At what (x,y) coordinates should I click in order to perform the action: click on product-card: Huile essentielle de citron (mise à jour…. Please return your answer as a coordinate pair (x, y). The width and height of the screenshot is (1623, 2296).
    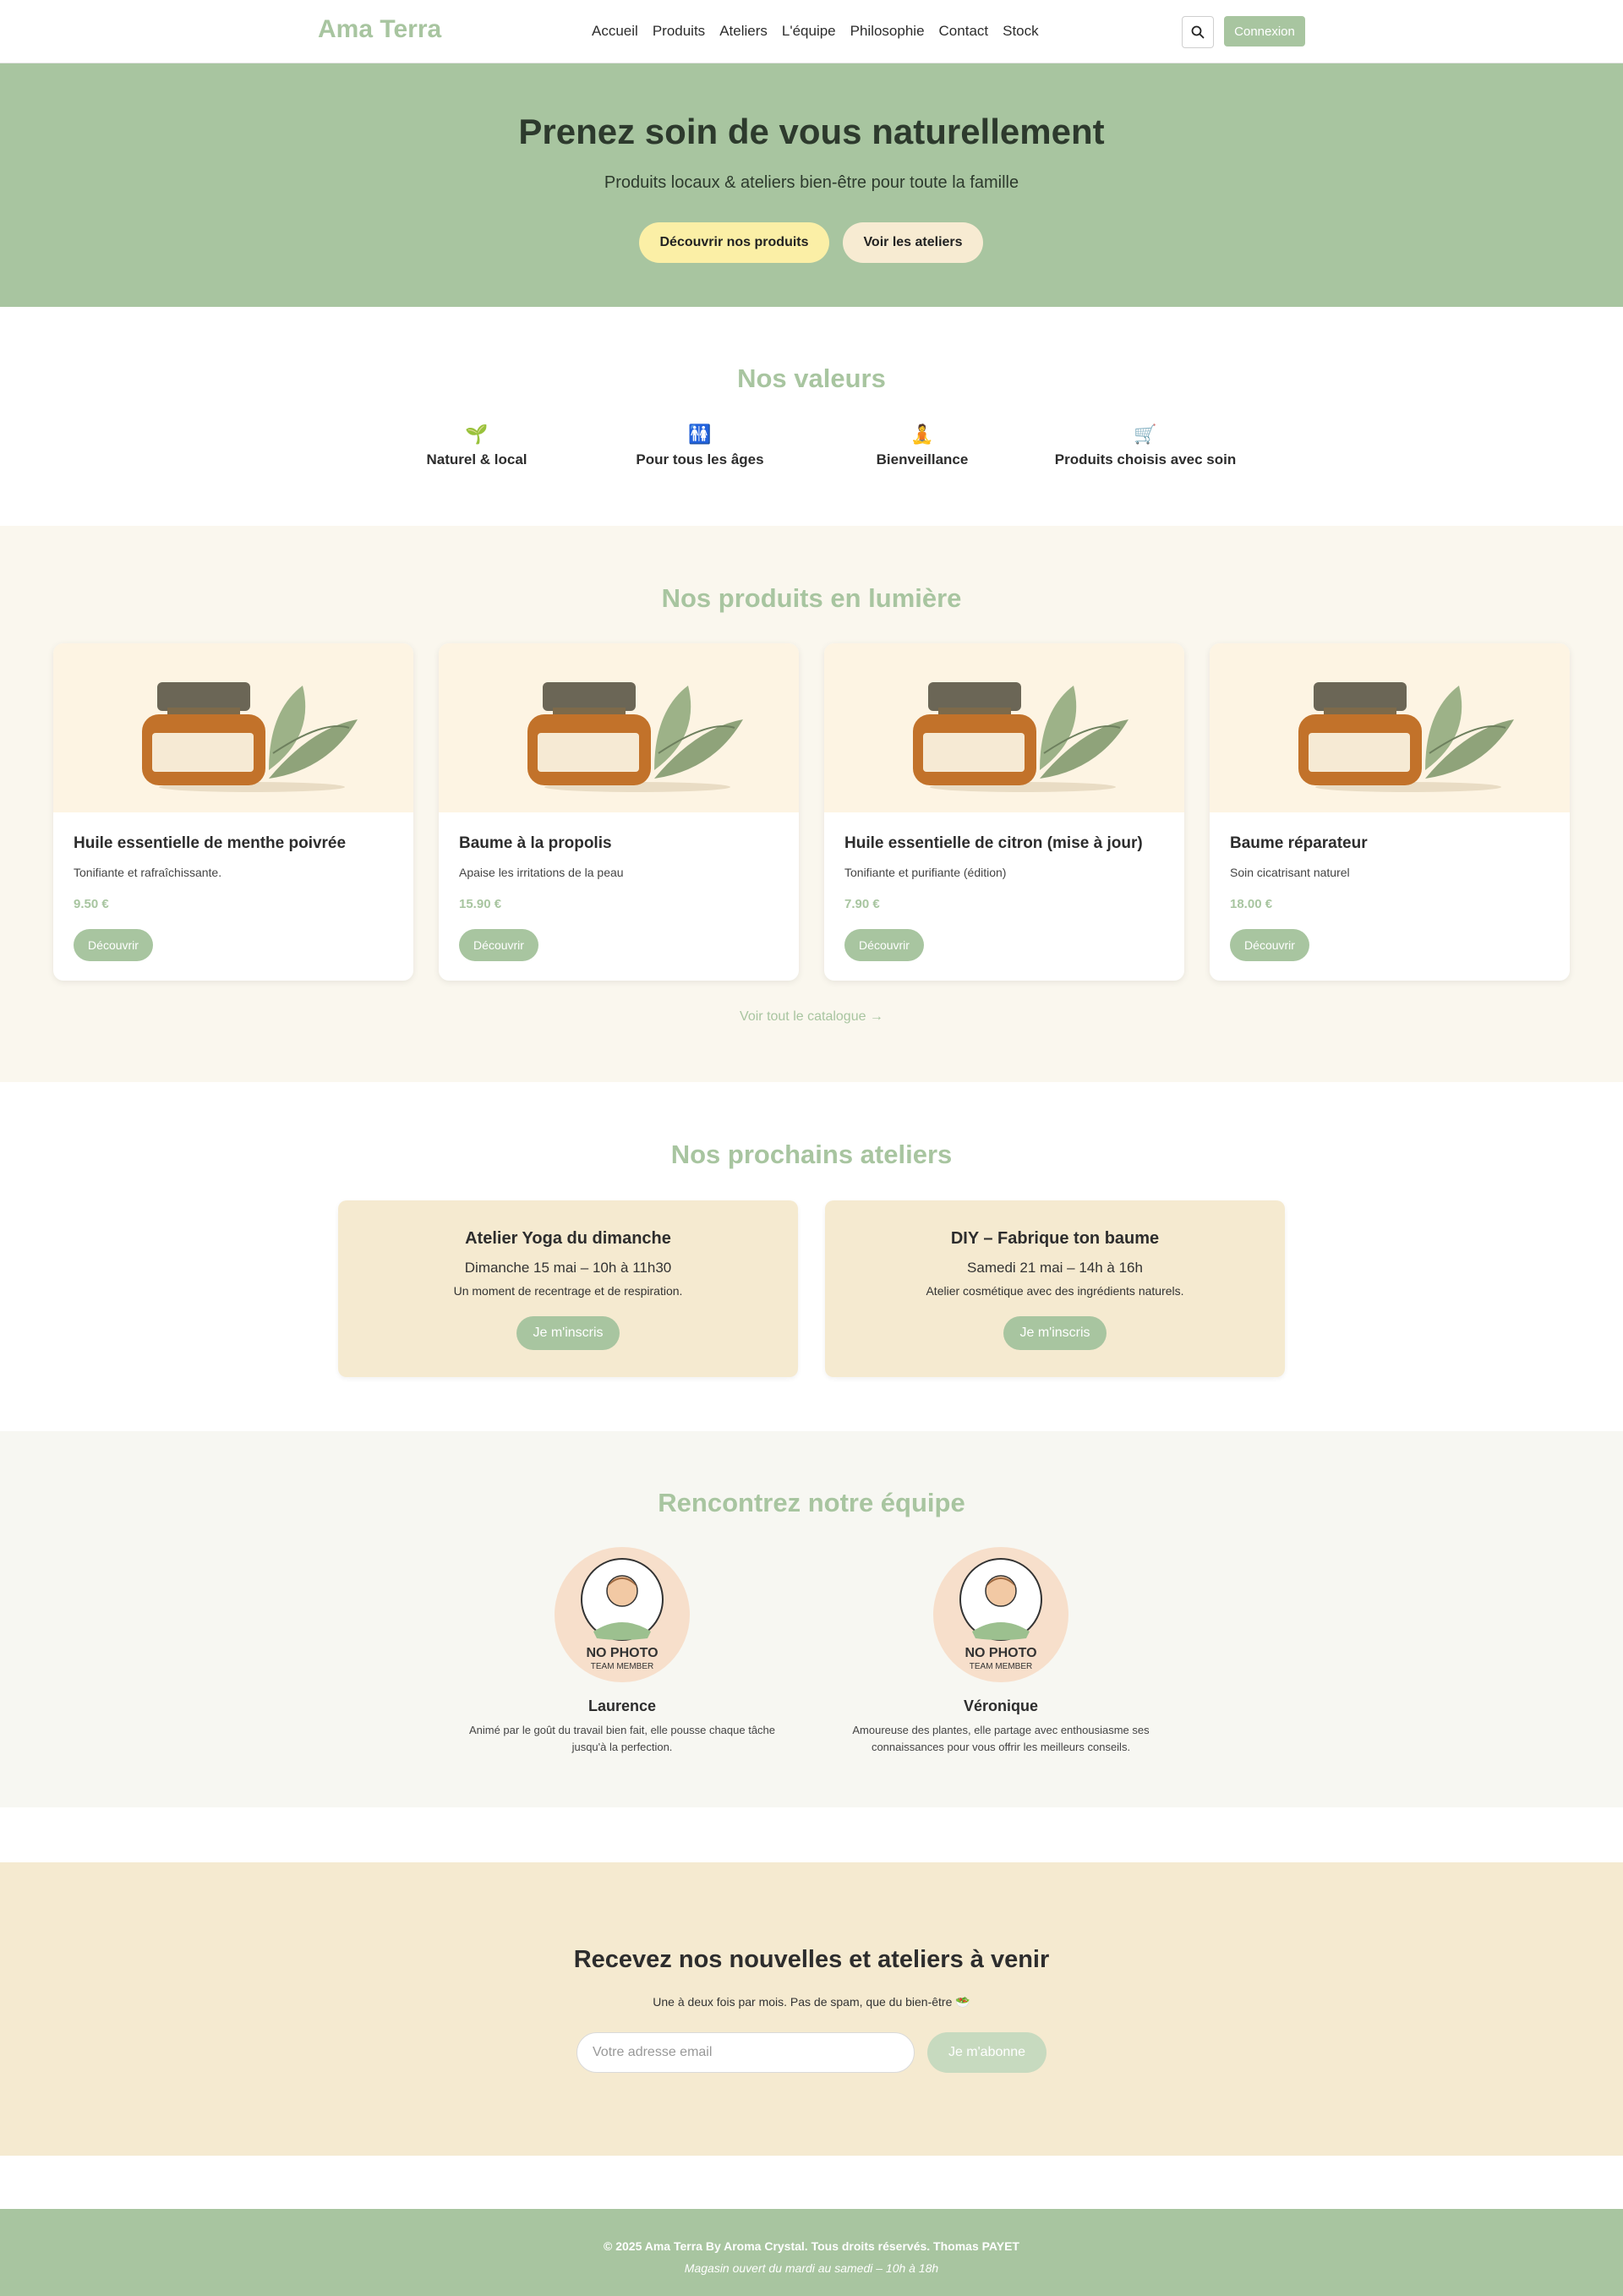
    Looking at the image, I should click on (1004, 812).